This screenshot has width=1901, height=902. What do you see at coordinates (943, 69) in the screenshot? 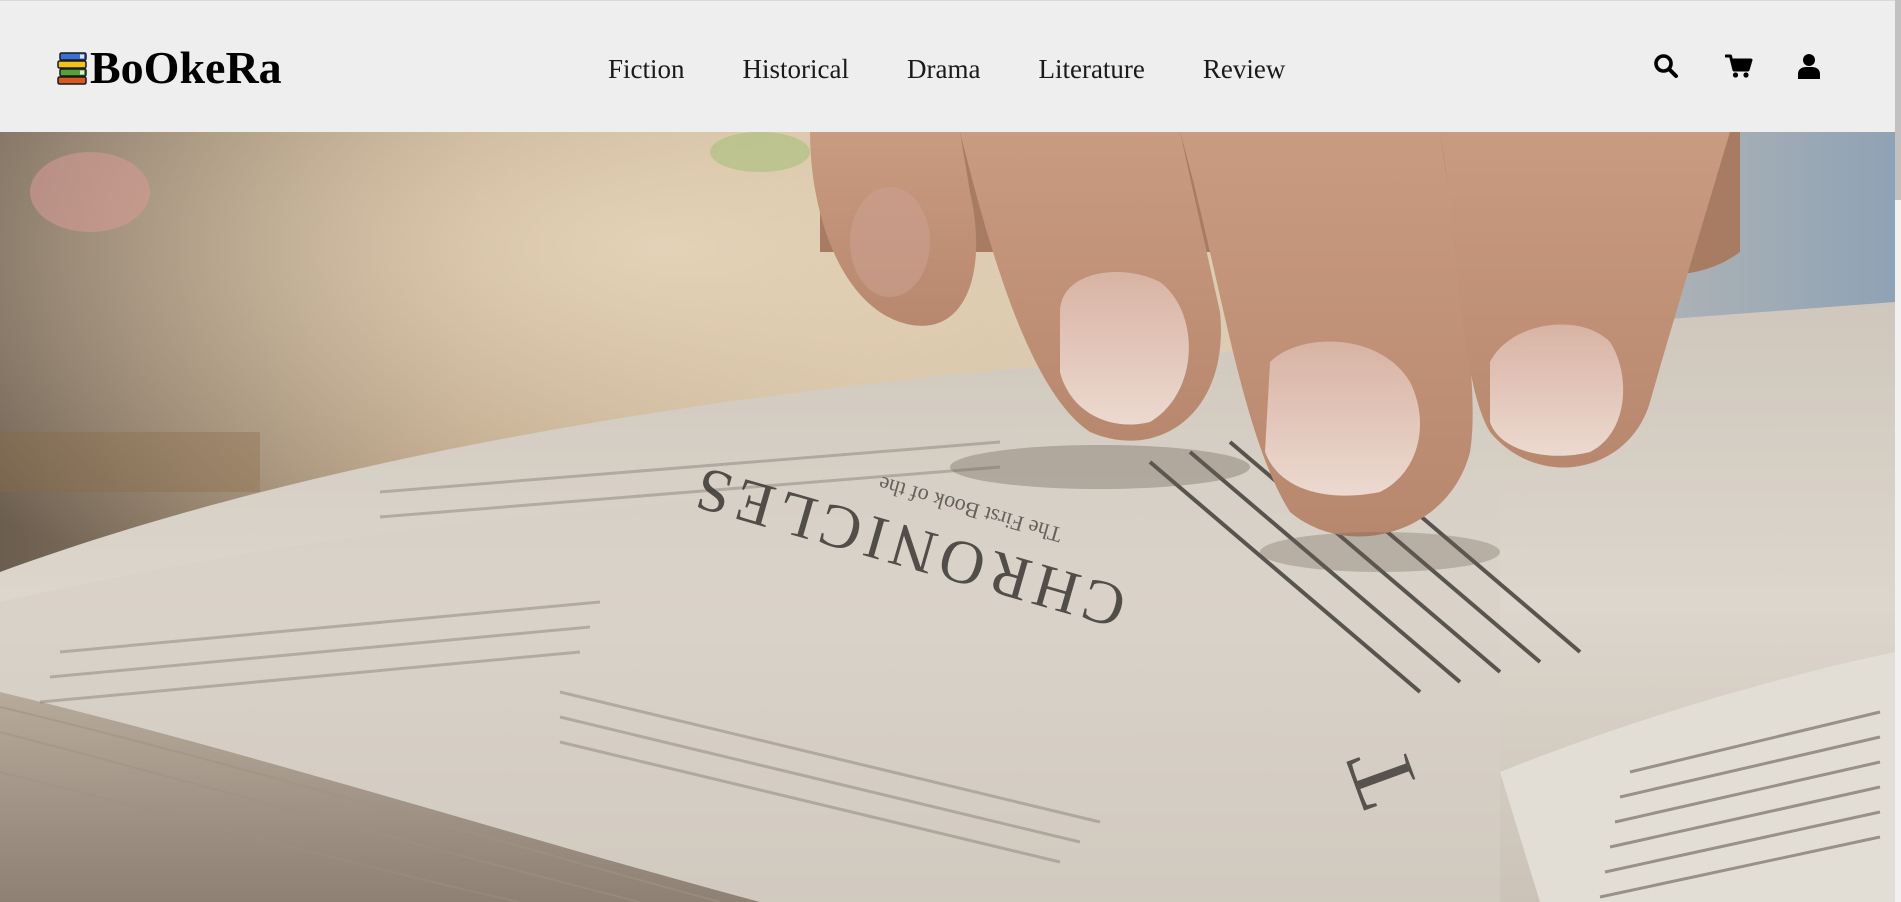
I see `nav-item-drama: Drama` at bounding box center [943, 69].